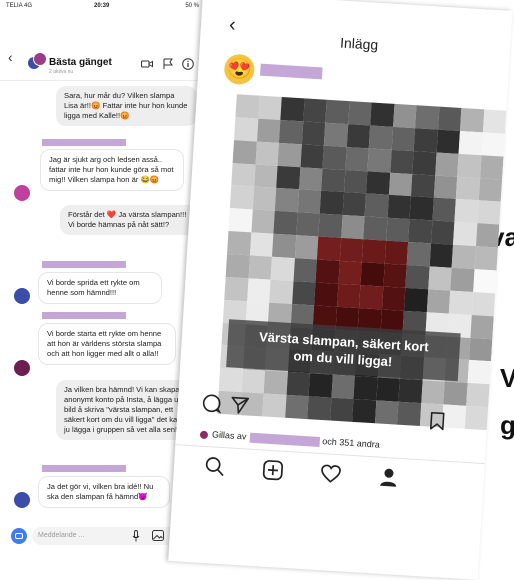  I want to click on video-call-icon, so click(147, 64).